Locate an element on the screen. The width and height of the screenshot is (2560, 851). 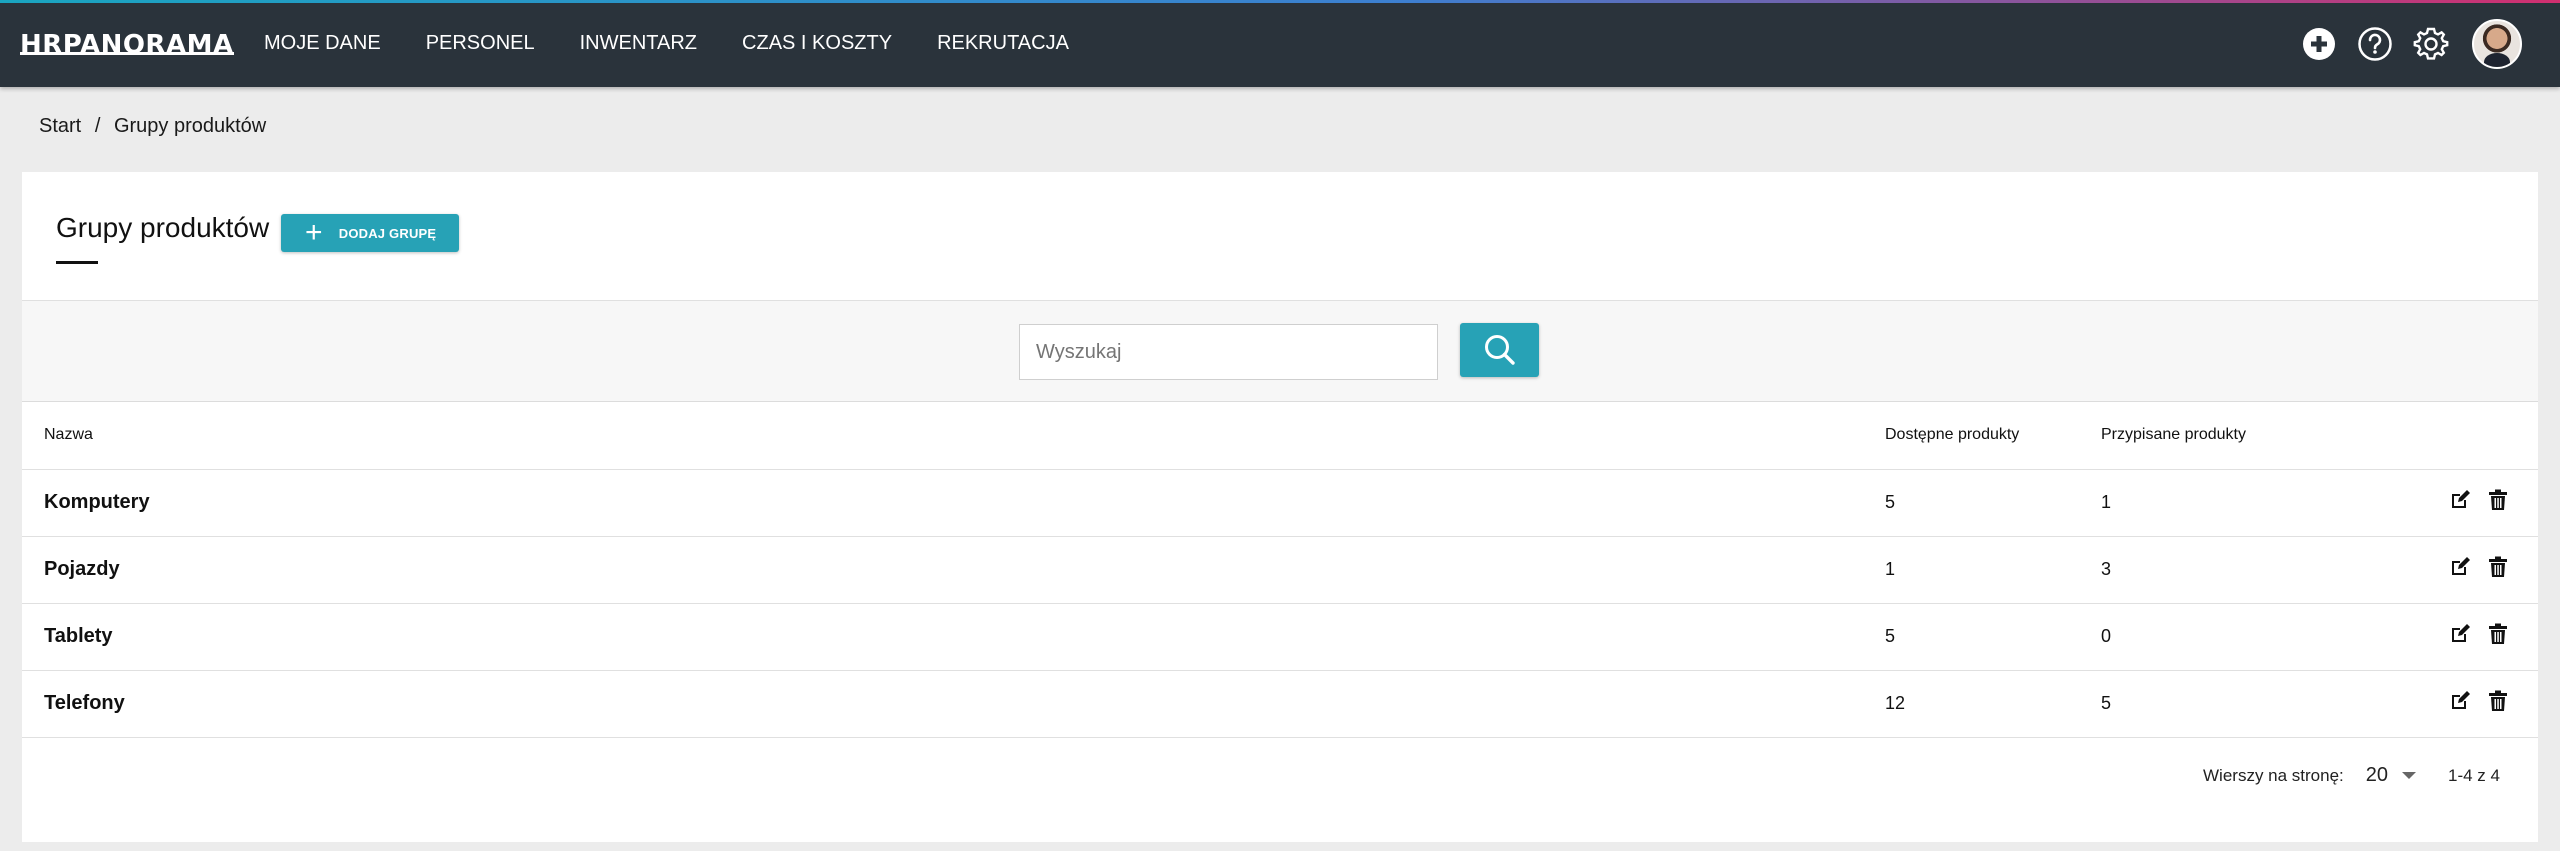
cell-assigned: 1 is located at coordinates (2251, 503).